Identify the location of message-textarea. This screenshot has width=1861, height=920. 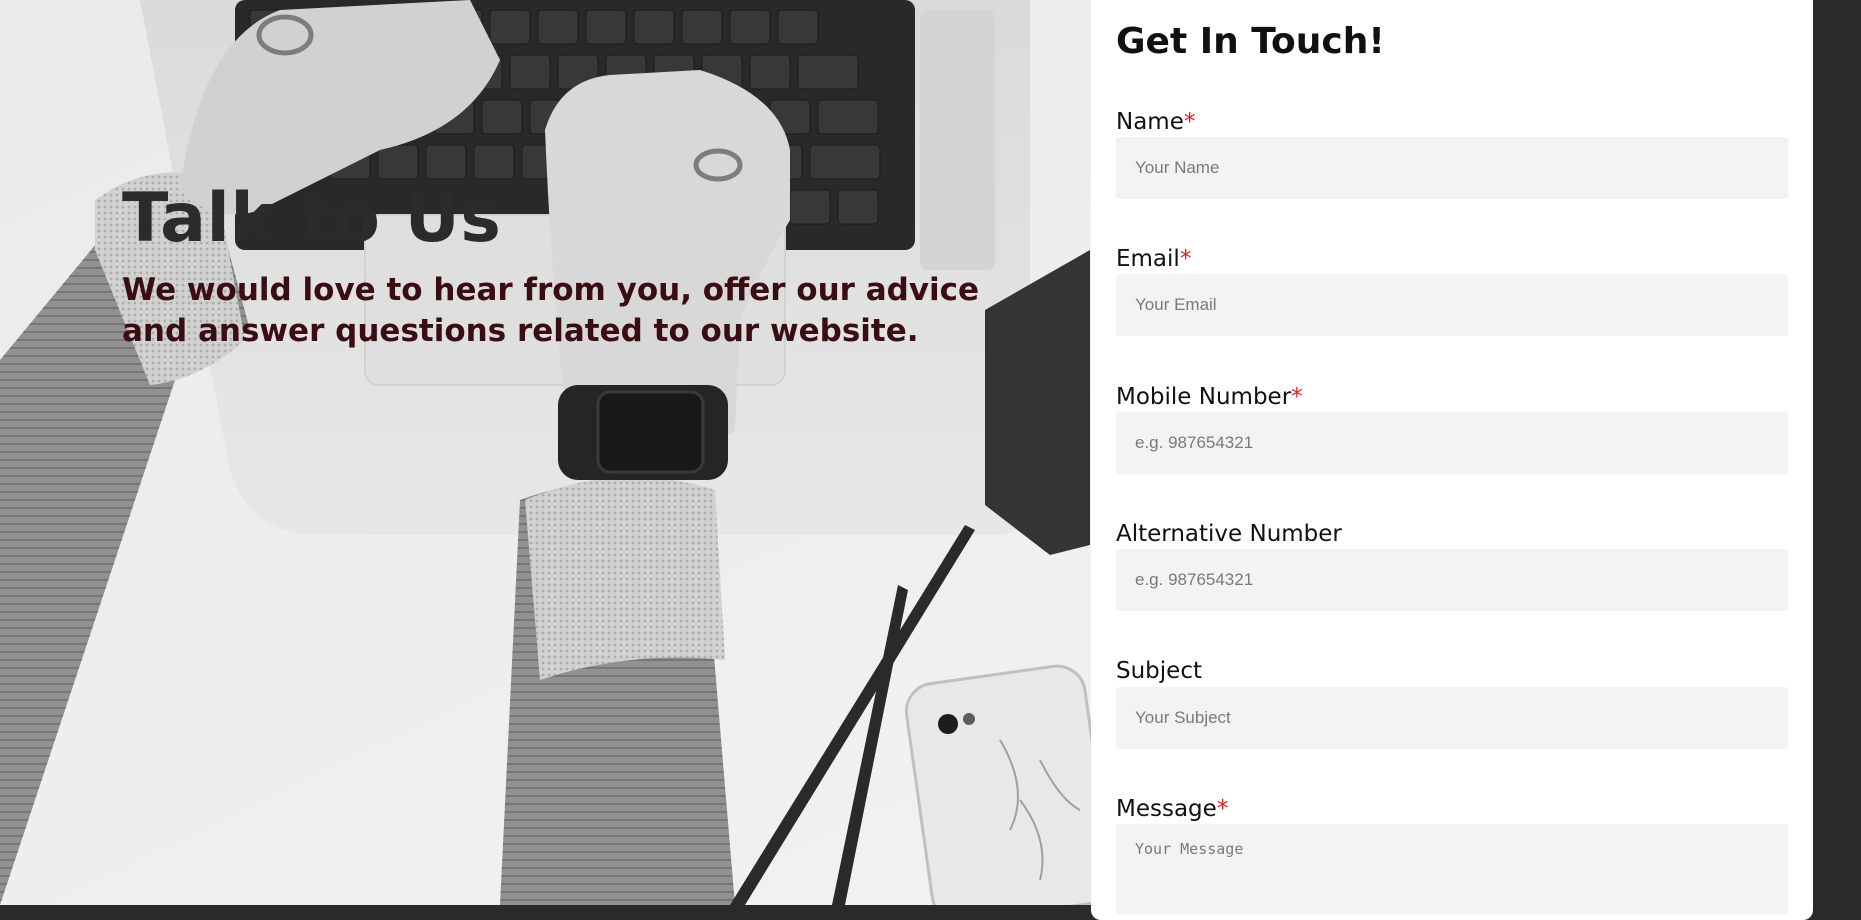
(1452, 869).